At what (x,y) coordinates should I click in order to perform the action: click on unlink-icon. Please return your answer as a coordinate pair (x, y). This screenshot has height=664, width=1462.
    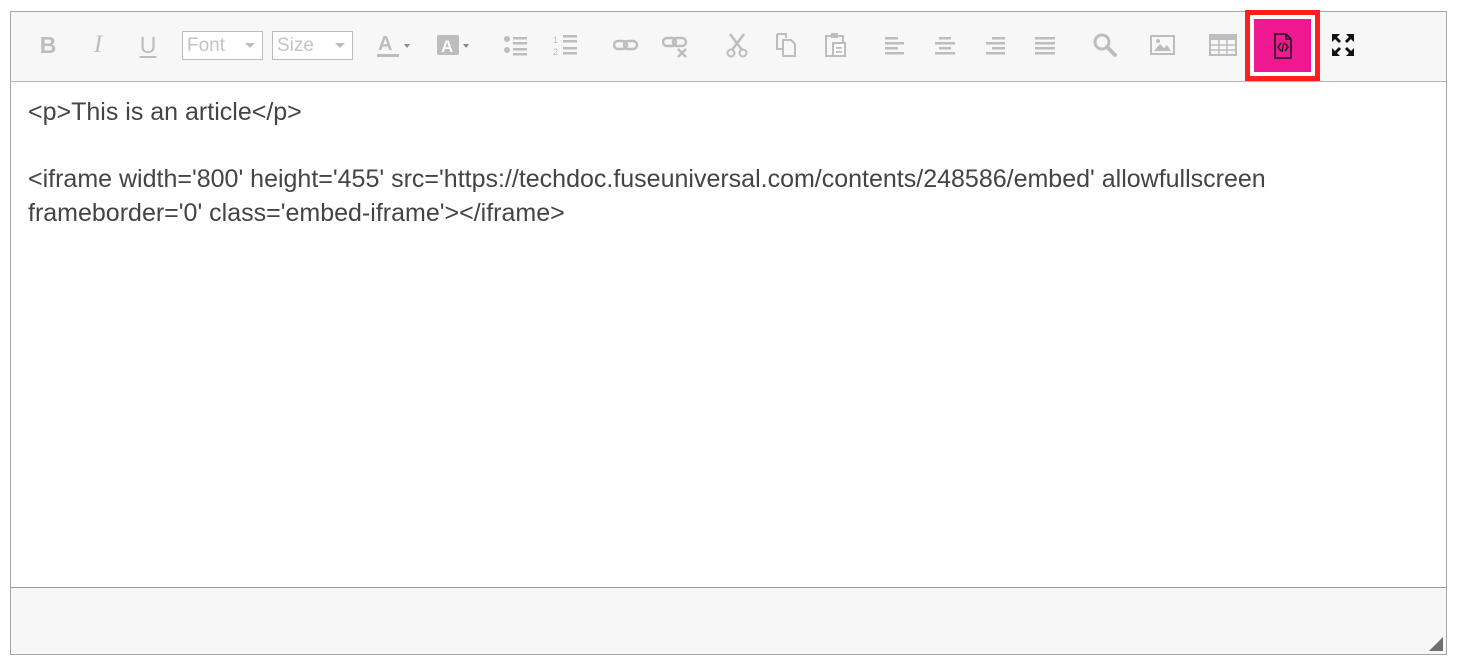
    Looking at the image, I should click on (675, 47).